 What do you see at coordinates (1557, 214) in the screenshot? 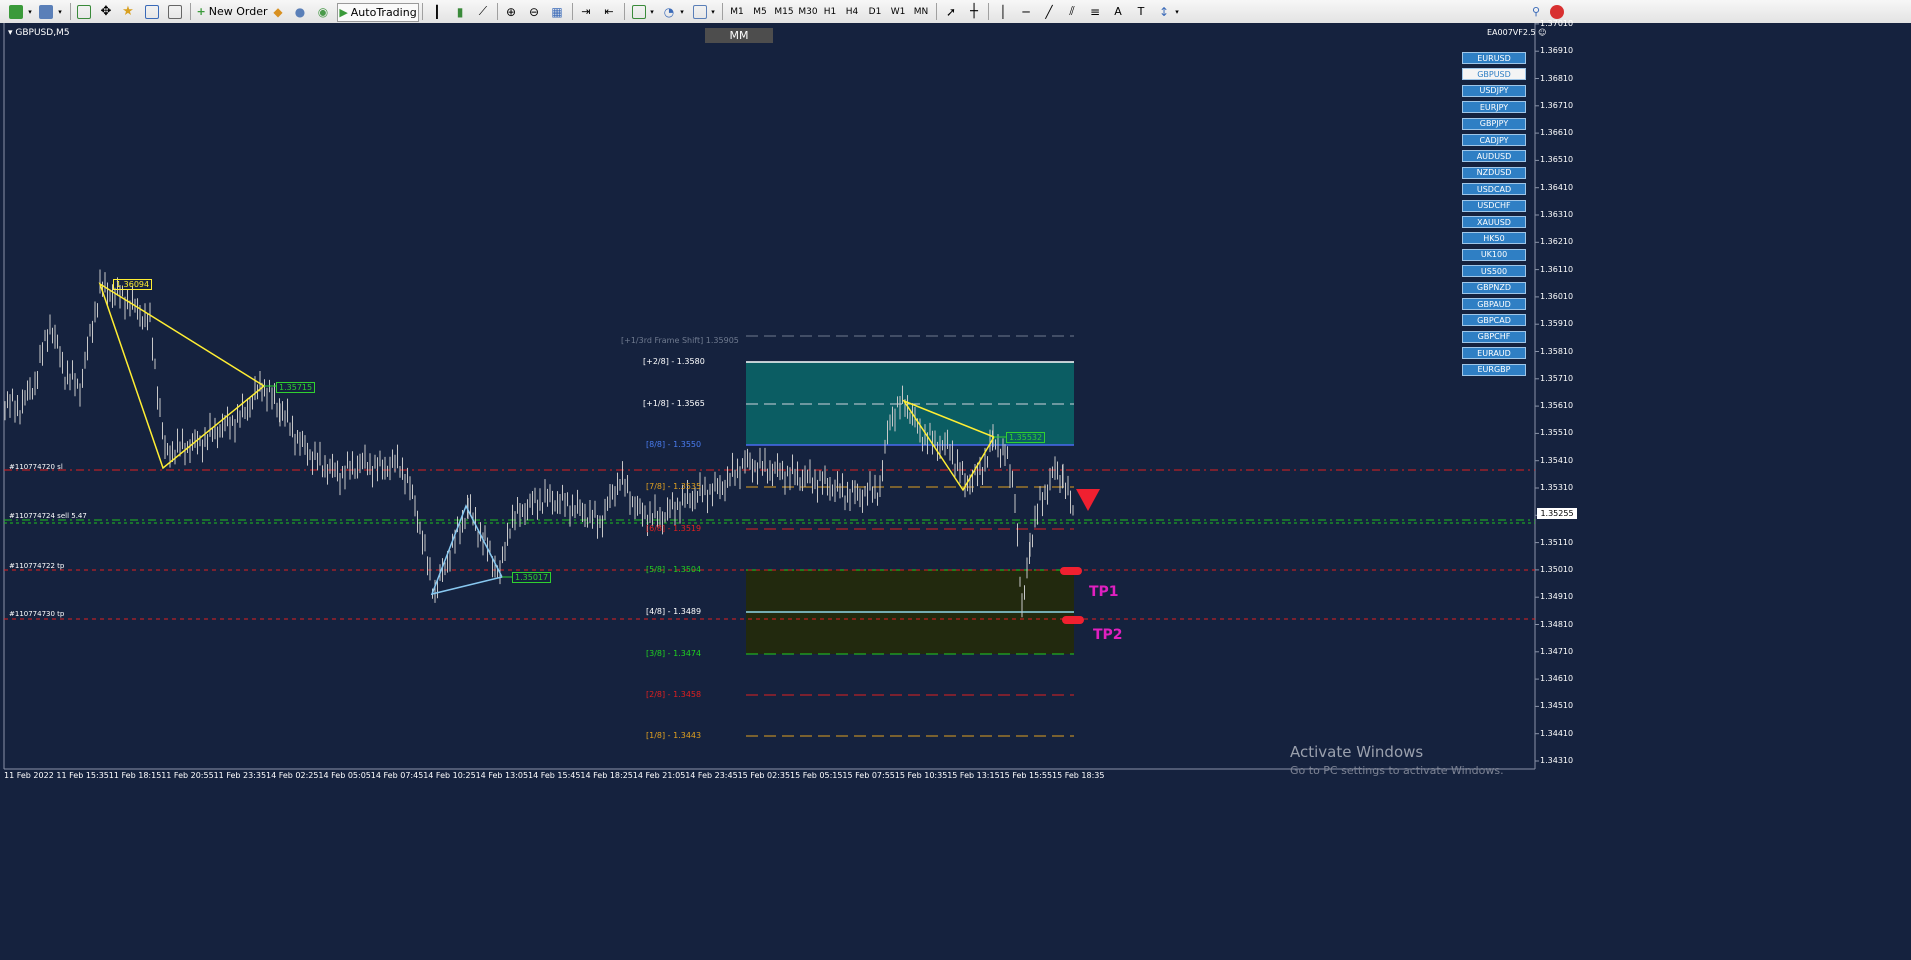
I see `price-tick-label: 1.36310` at bounding box center [1557, 214].